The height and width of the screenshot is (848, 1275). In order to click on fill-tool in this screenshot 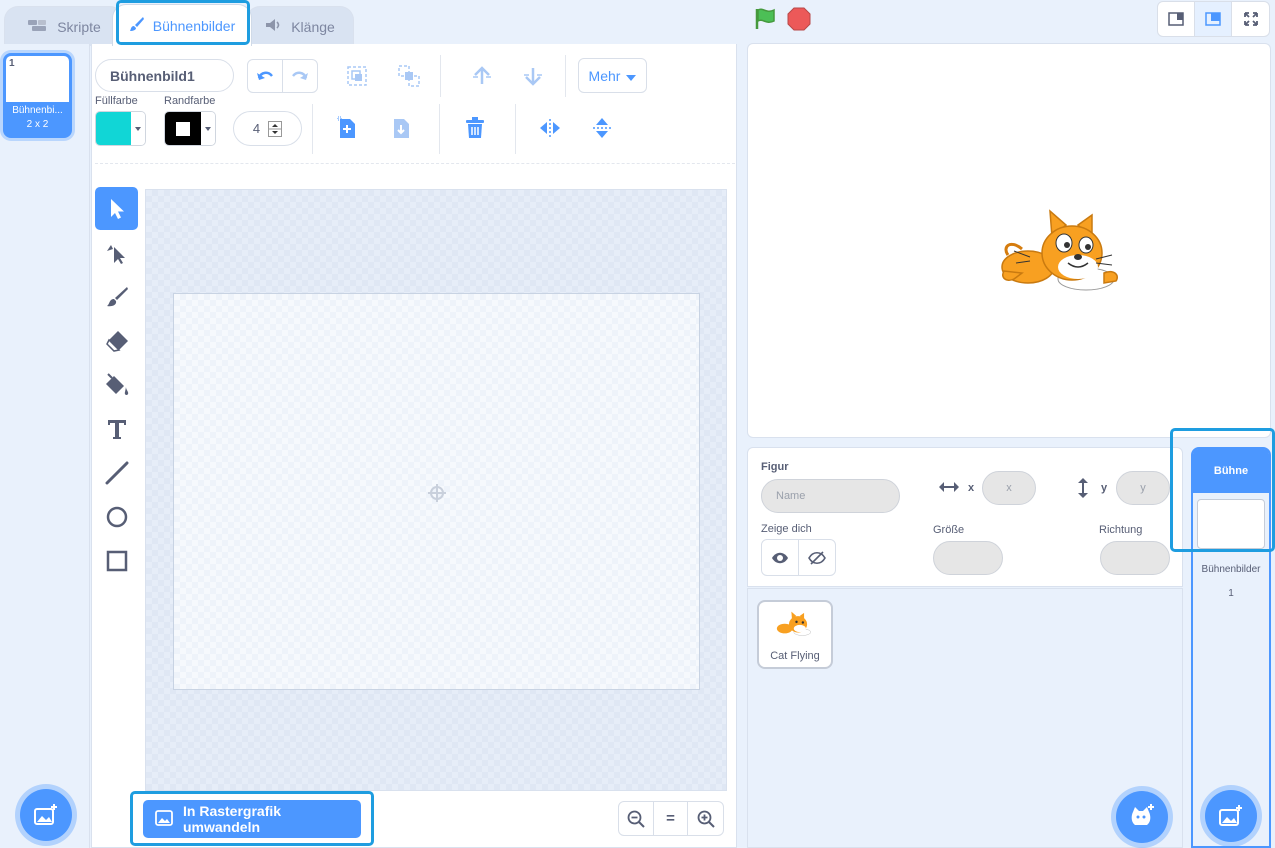, I will do `click(116, 384)`.